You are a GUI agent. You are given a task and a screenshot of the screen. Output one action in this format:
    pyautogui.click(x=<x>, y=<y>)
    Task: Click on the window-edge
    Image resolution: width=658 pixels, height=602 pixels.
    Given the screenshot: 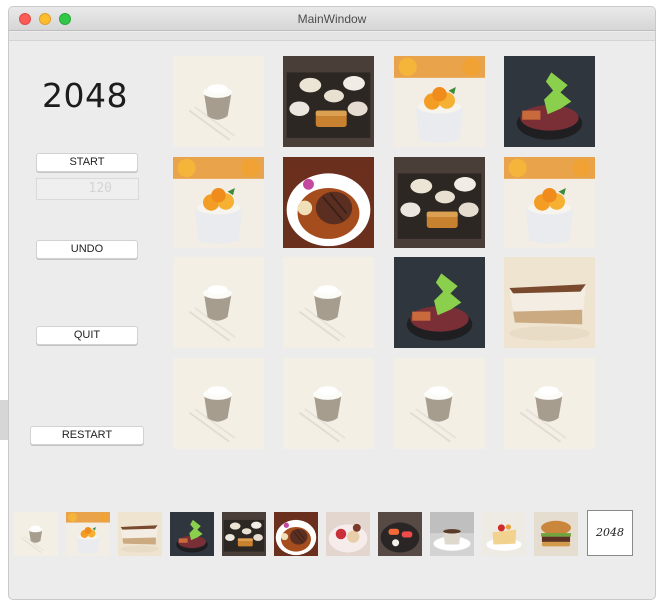 What is the action you would take?
    pyautogui.click(x=4, y=420)
    